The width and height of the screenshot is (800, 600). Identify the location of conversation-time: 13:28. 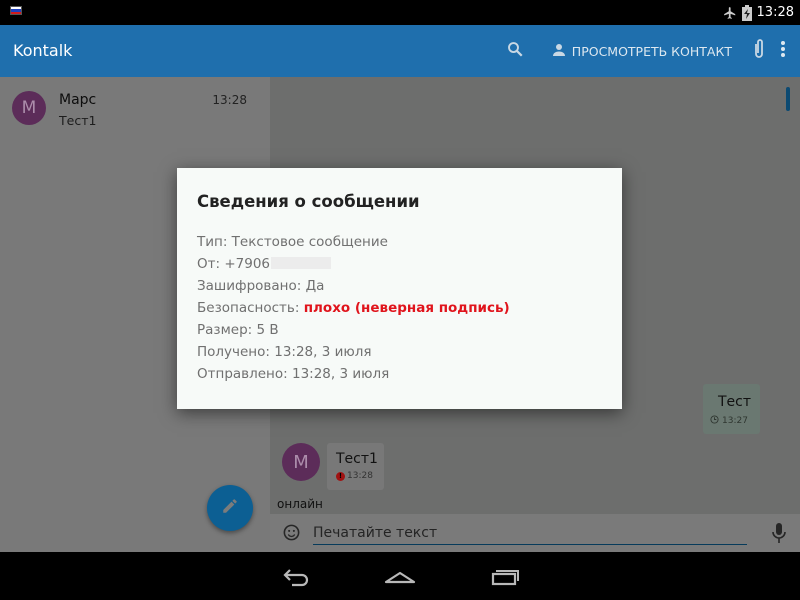
(229, 100).